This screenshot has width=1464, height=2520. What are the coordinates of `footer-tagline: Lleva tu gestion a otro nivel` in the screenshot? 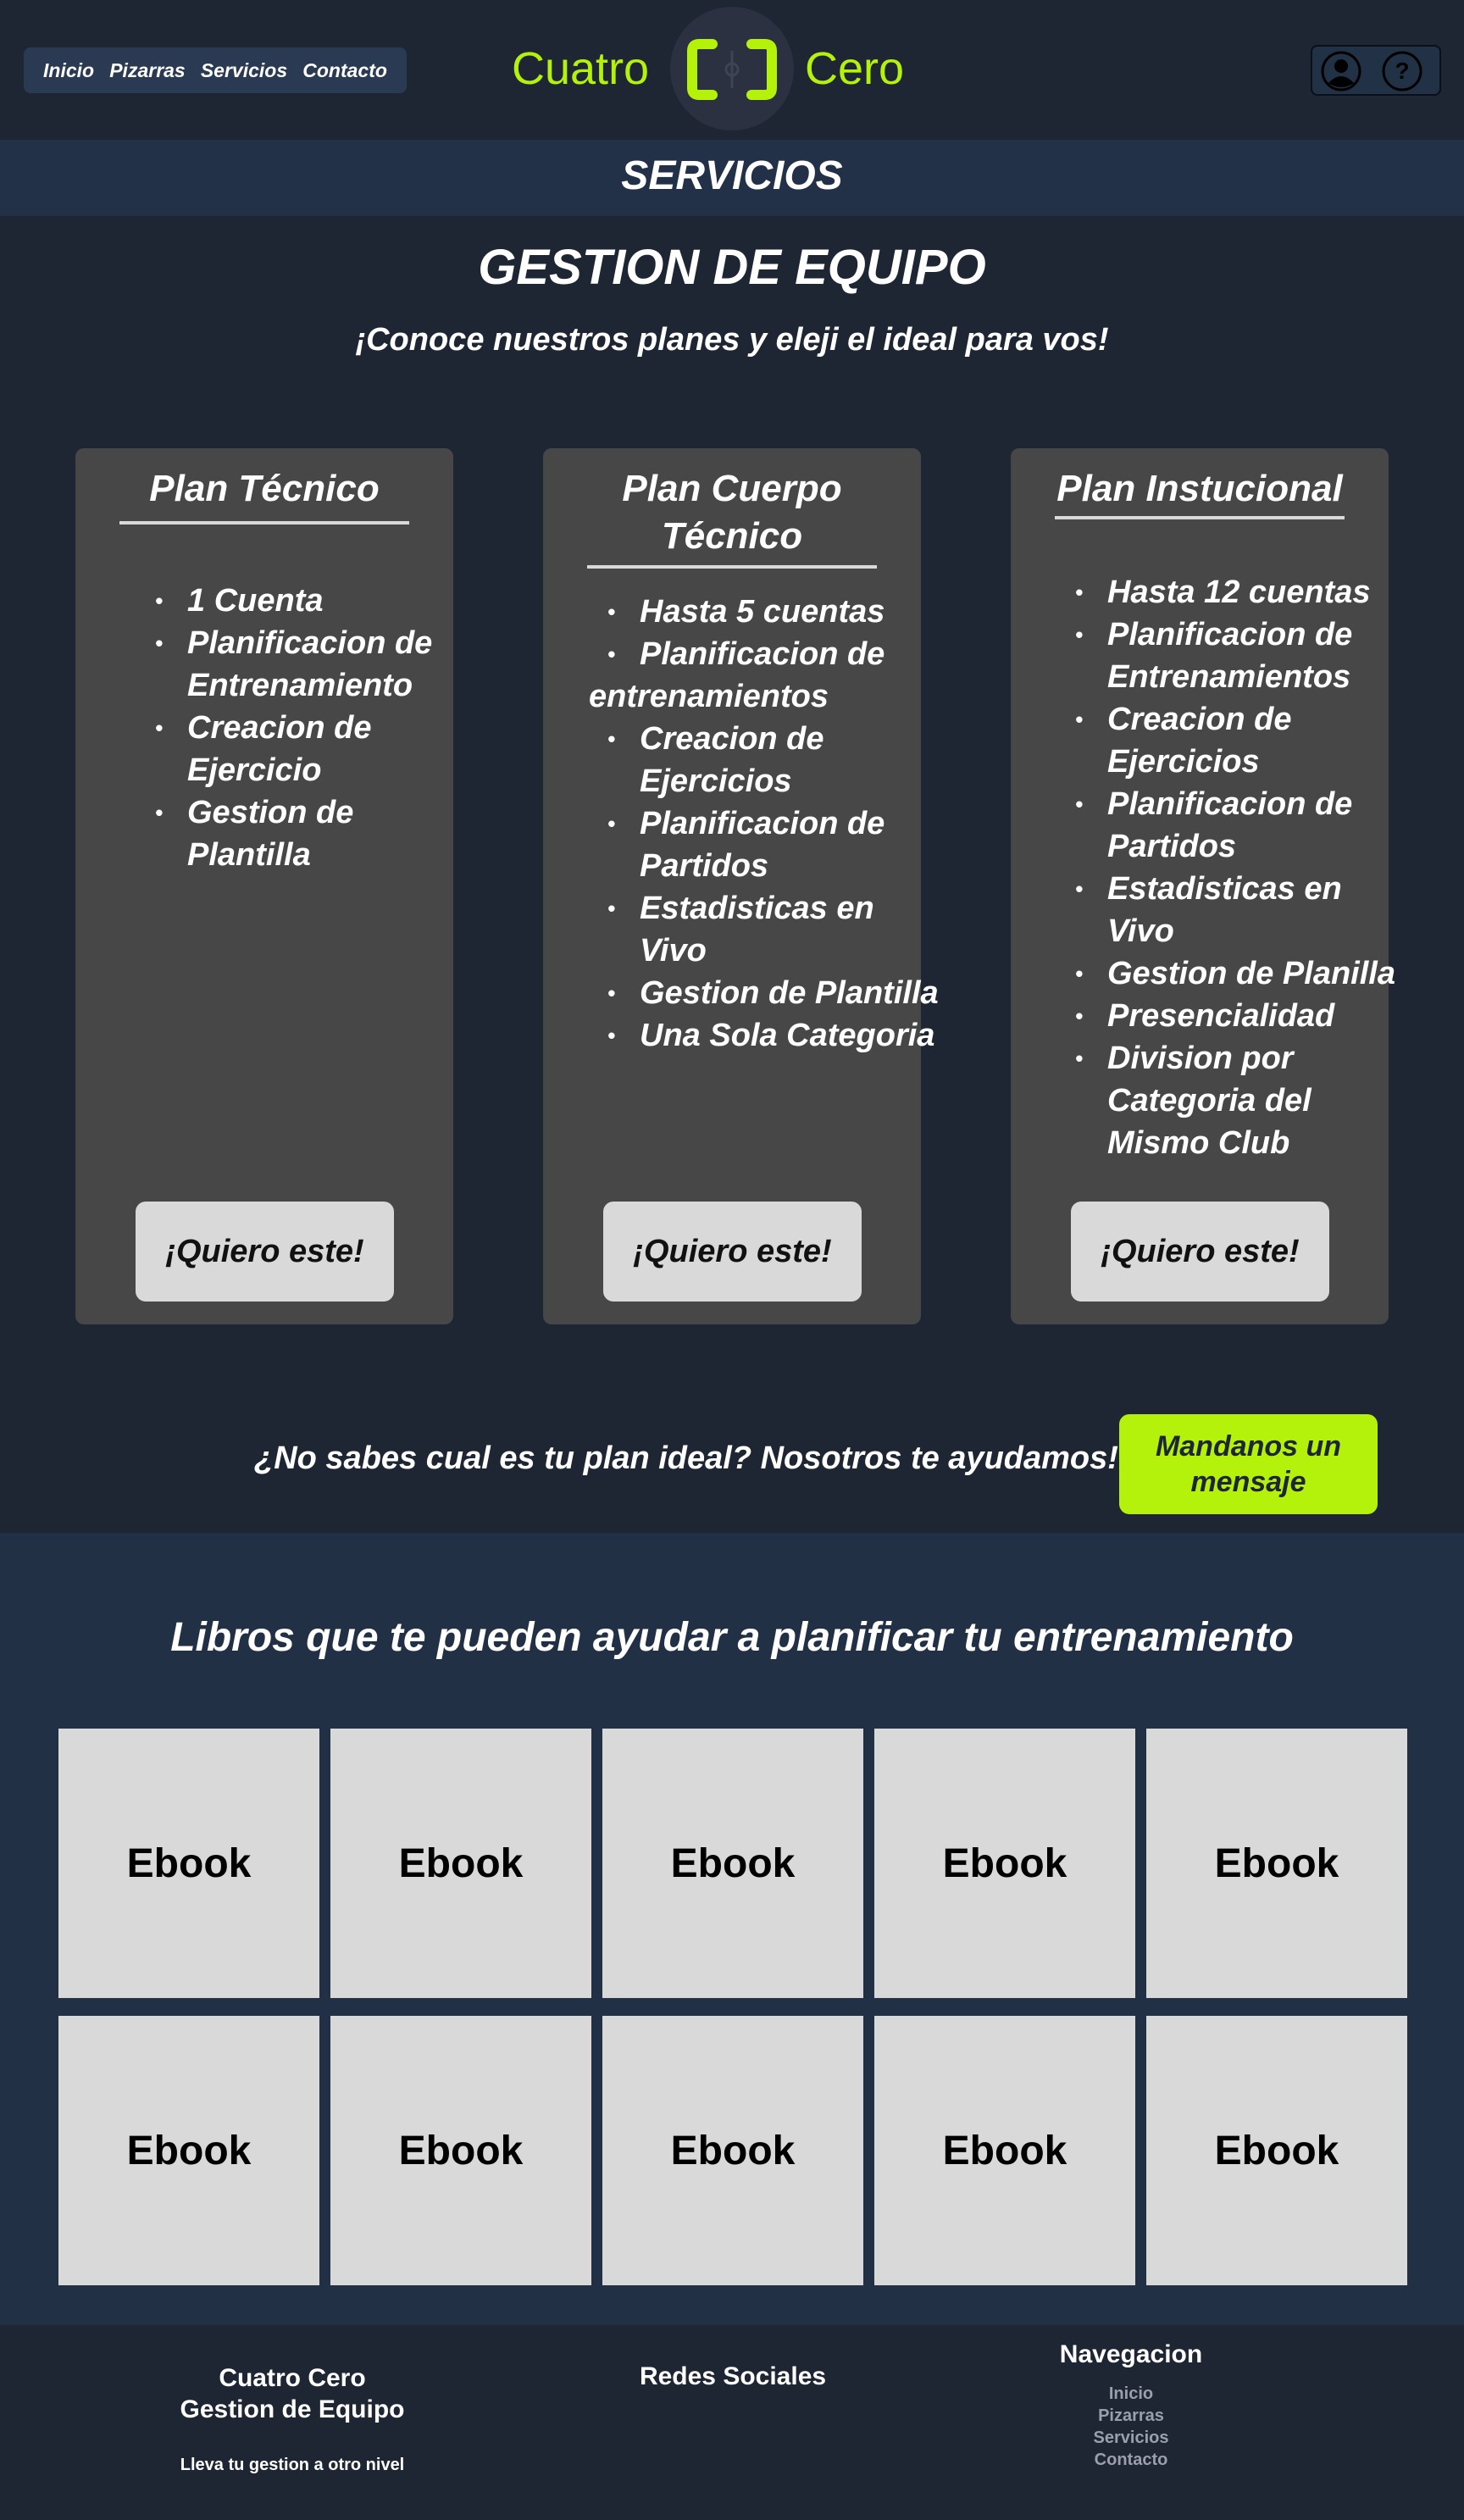 It's located at (292, 2465).